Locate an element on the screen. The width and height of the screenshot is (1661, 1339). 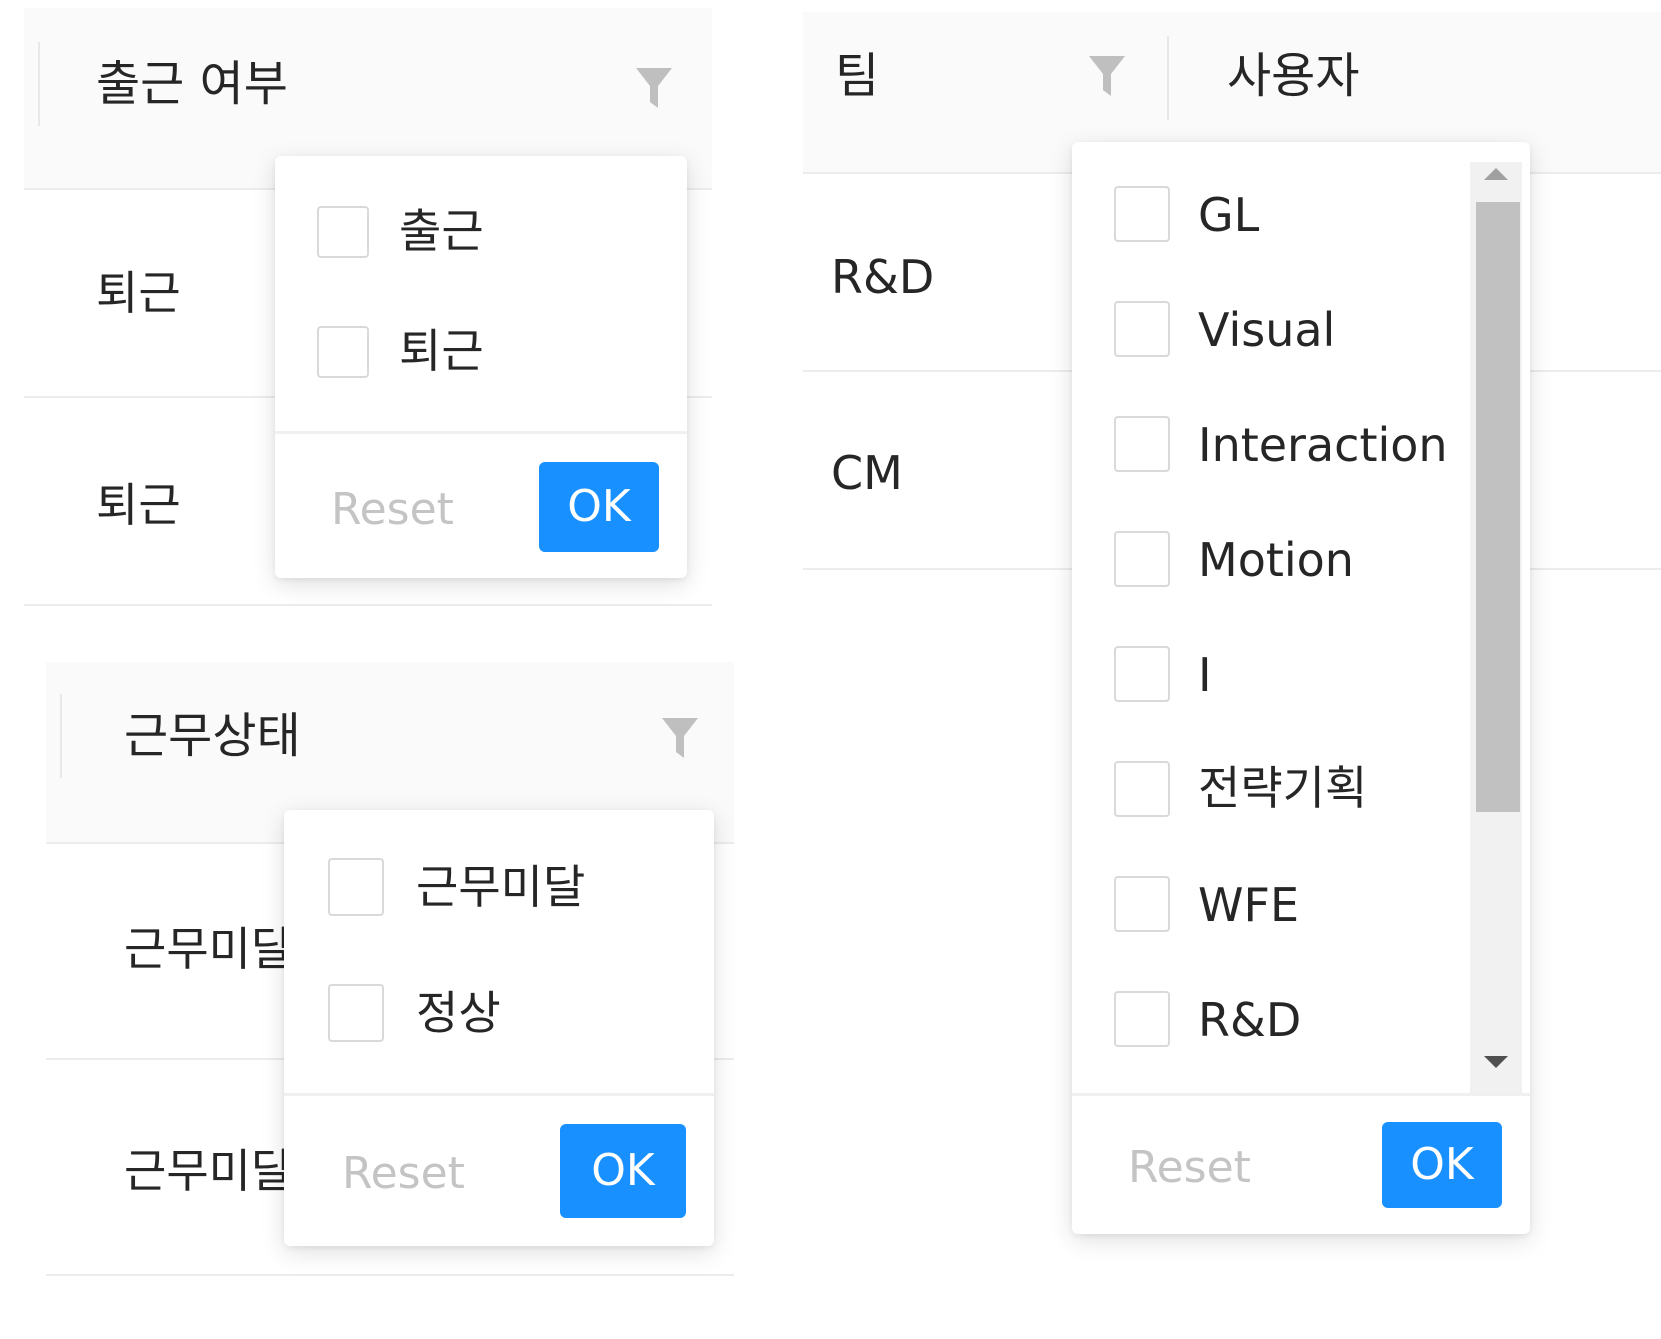
filter-option-item: 정상 is located at coordinates (499, 1014).